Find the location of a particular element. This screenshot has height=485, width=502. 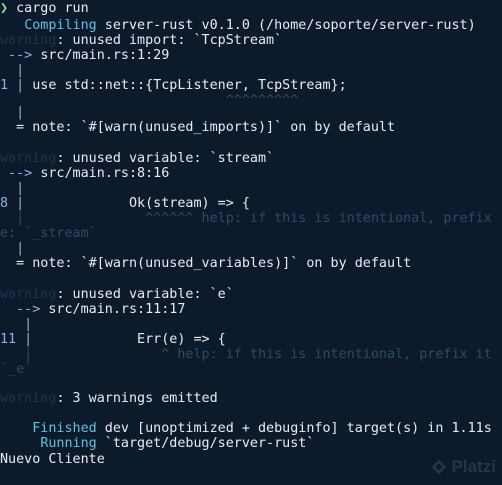

warning-1-location: --> src/main.rs:1:29 is located at coordinates (84, 55).